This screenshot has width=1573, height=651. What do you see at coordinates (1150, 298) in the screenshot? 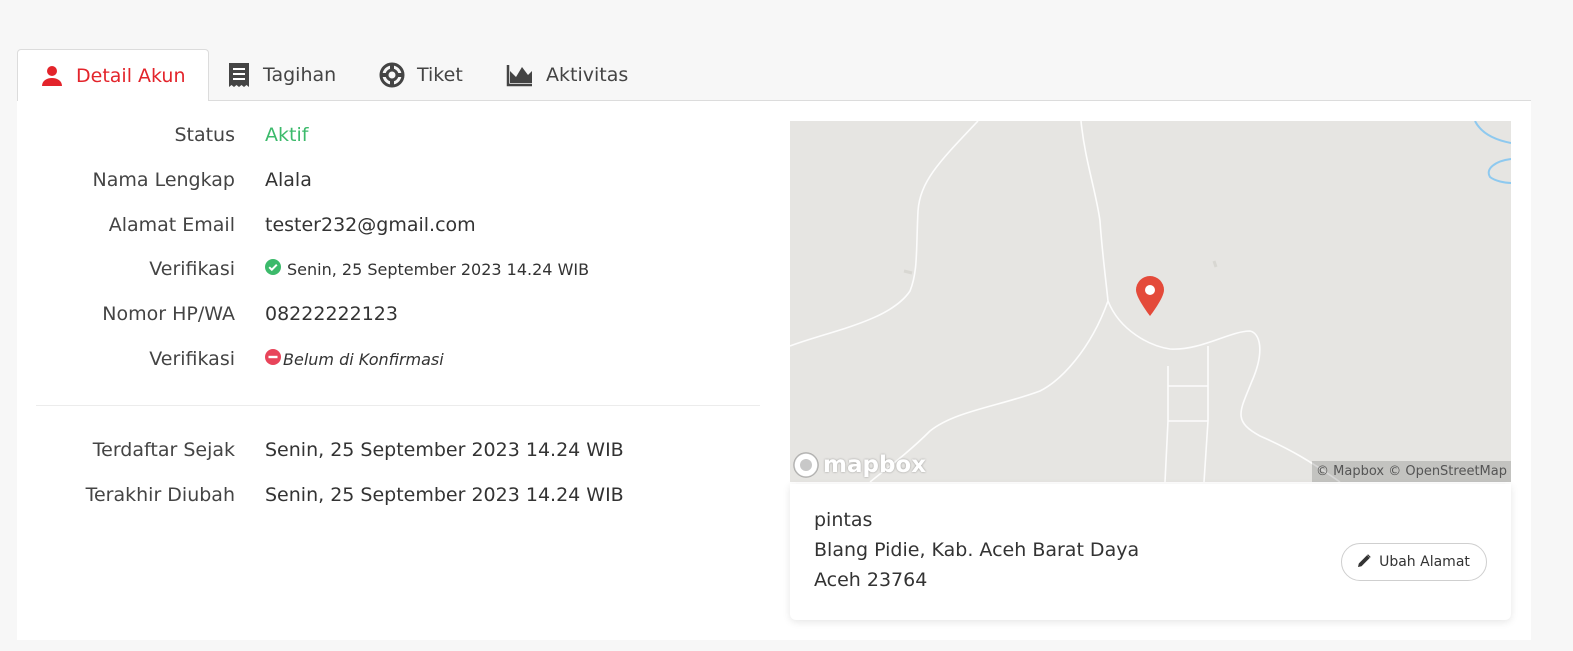
I see `map-pin-icon` at bounding box center [1150, 298].